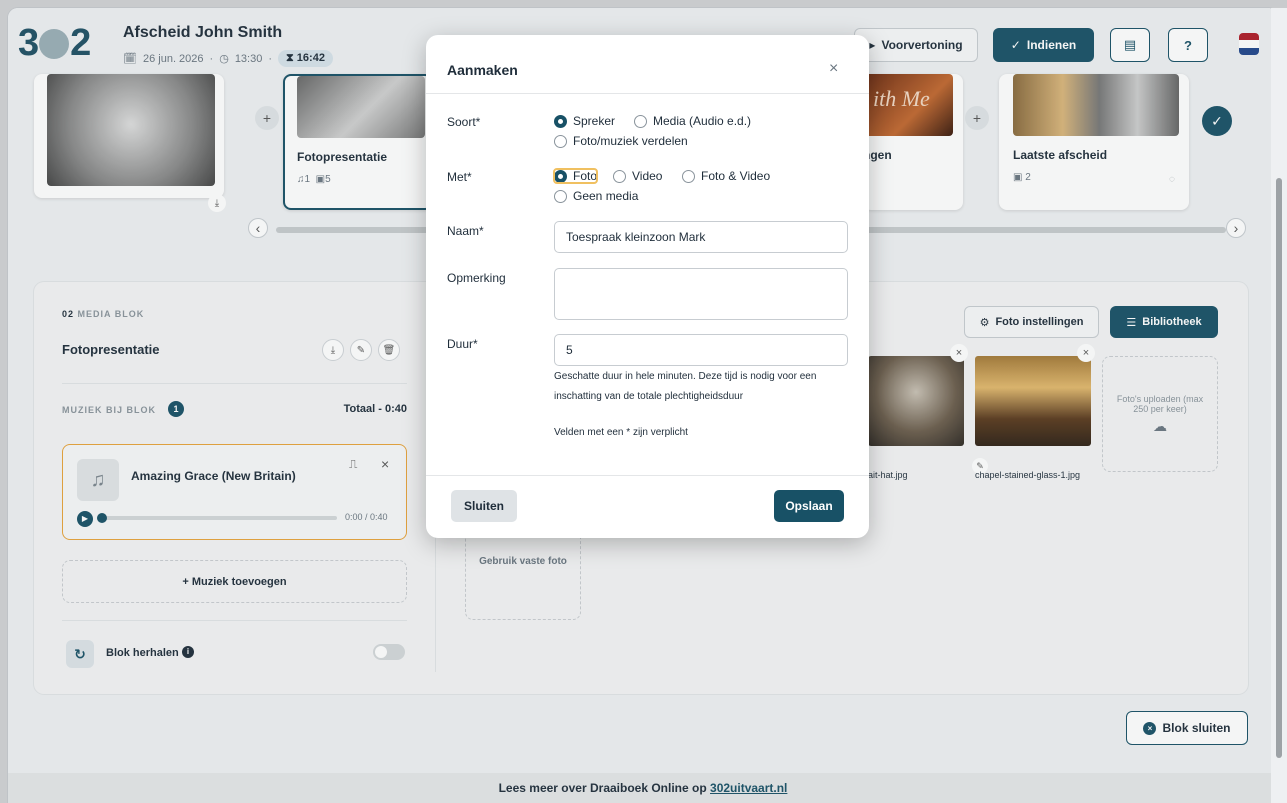  What do you see at coordinates (1279, 468) in the screenshot?
I see `scrollbar-thumb` at bounding box center [1279, 468].